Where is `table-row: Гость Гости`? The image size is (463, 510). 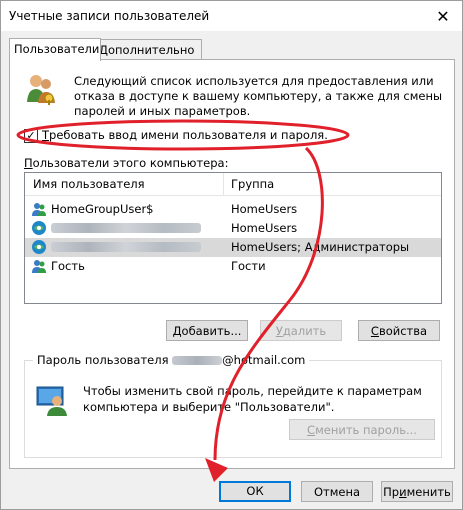 table-row: Гость Гости is located at coordinates (233, 266).